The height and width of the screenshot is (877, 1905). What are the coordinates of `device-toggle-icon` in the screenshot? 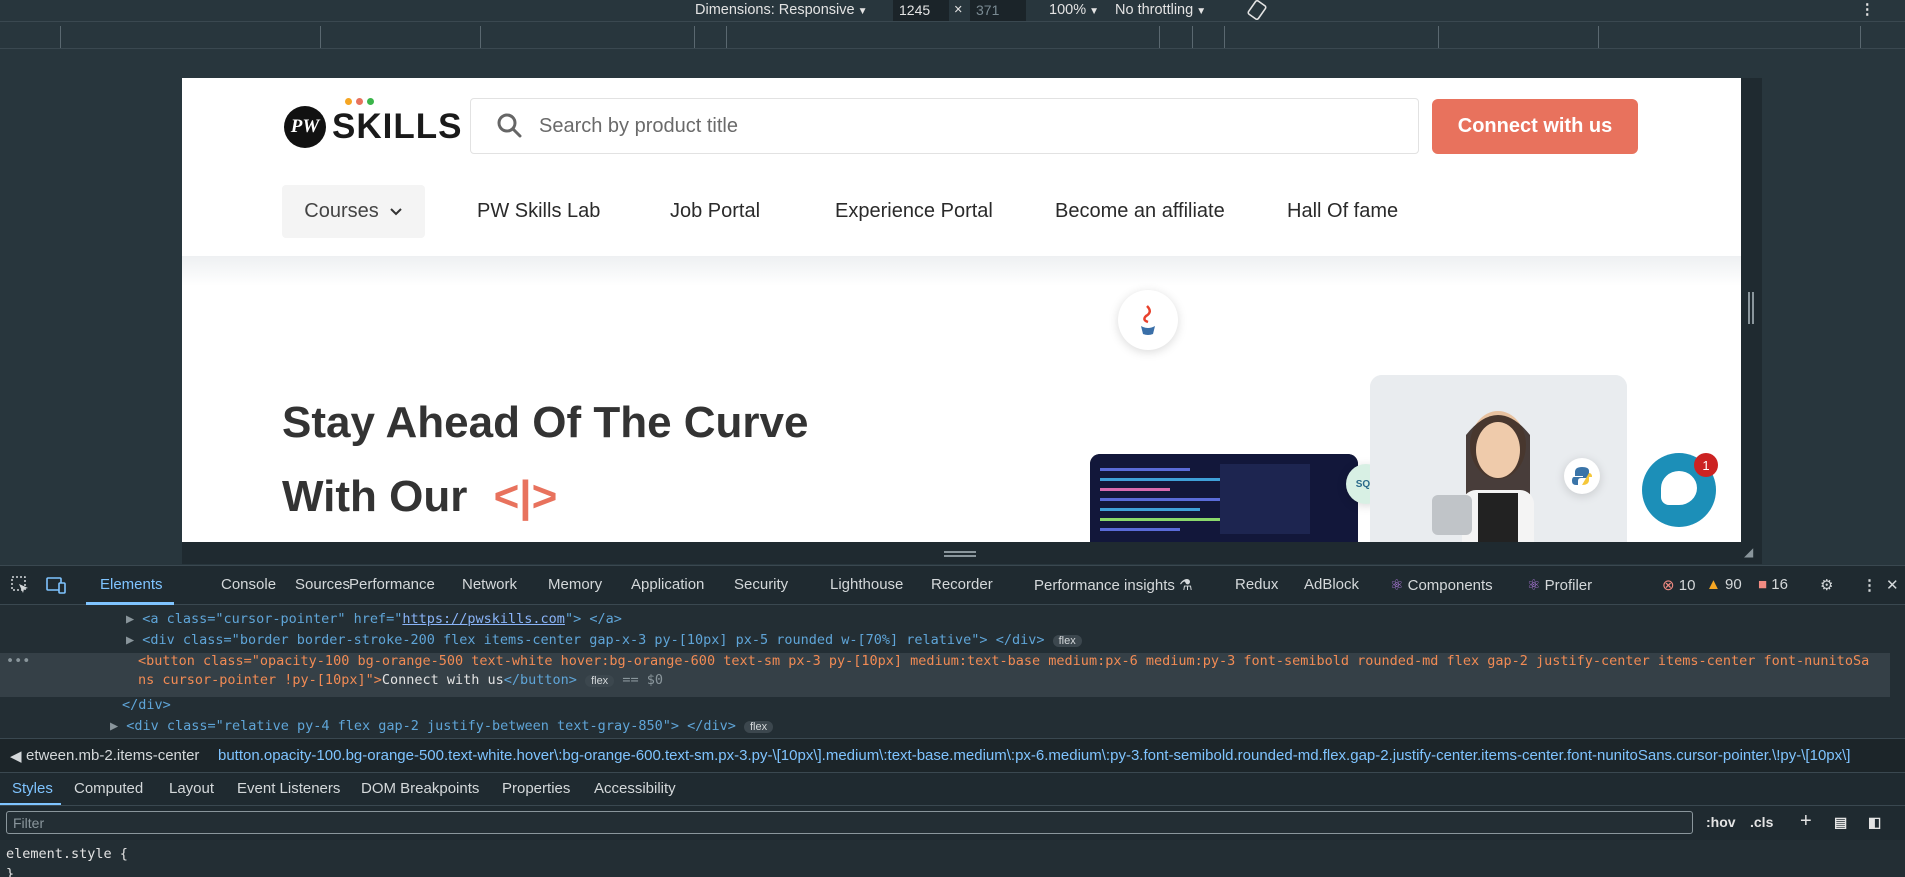 It's located at (56, 587).